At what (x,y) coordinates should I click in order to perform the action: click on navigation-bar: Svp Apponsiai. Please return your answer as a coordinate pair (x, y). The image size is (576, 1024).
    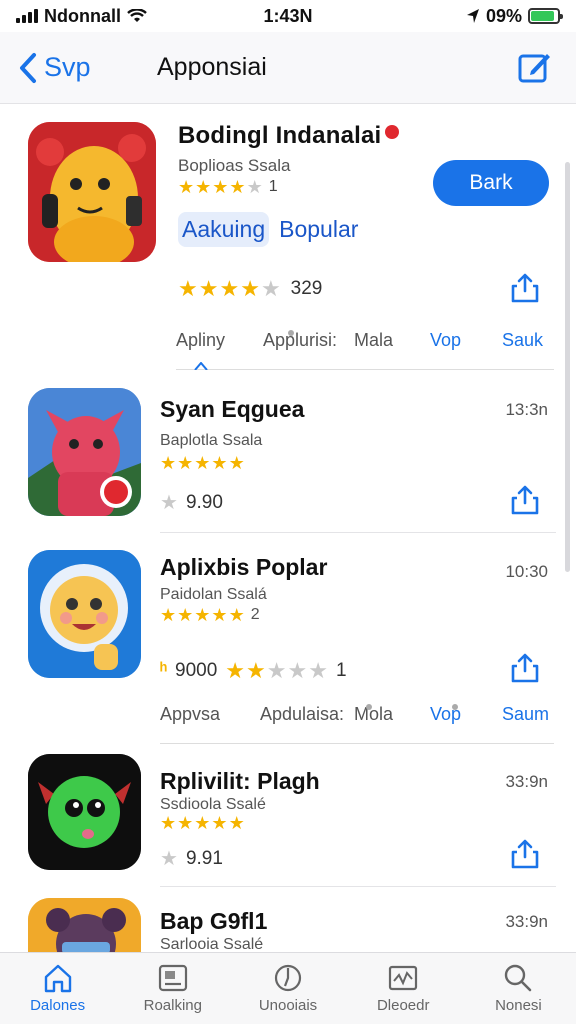
    Looking at the image, I should click on (288, 68).